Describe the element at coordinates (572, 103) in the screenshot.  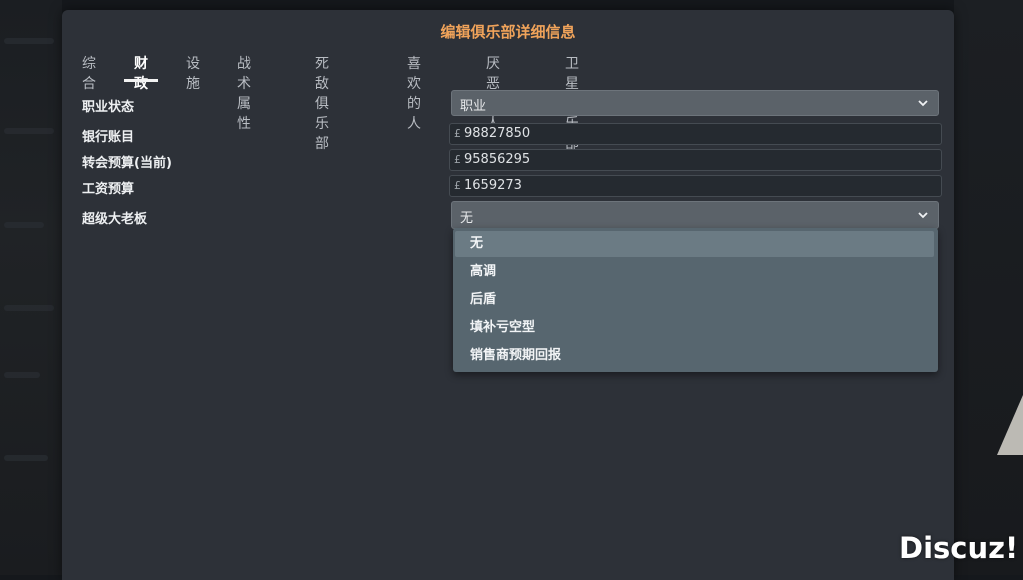
I see `tab-affiliates: 卫星俱乐部` at that location.